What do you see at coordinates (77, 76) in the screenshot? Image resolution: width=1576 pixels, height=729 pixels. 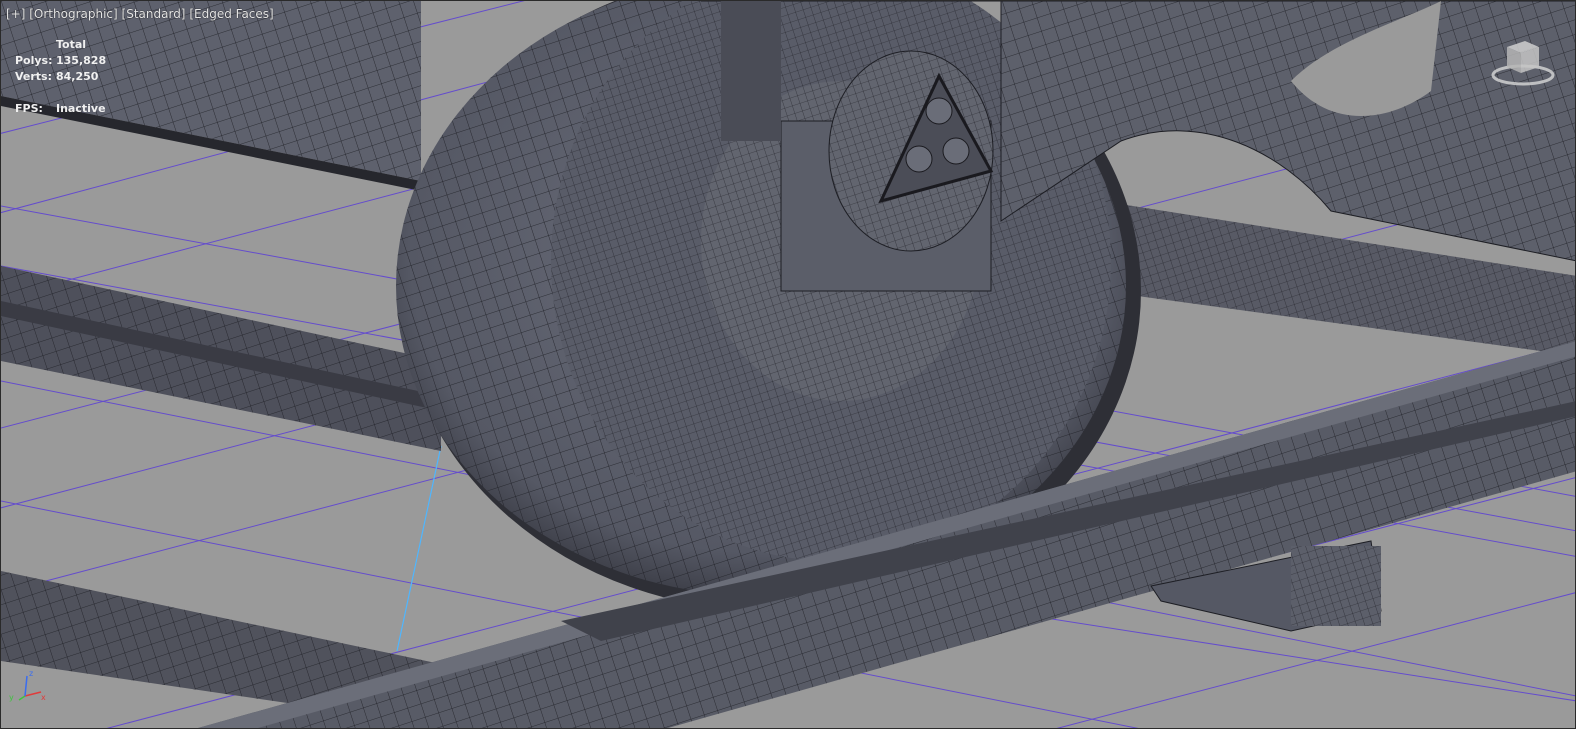 I see `verts-value: 84,250` at bounding box center [77, 76].